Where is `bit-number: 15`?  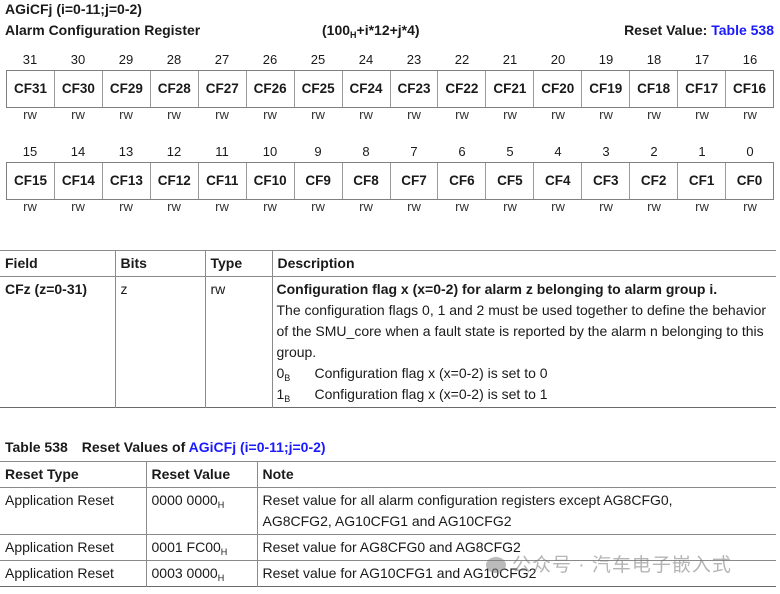 bit-number: 15 is located at coordinates (30, 151).